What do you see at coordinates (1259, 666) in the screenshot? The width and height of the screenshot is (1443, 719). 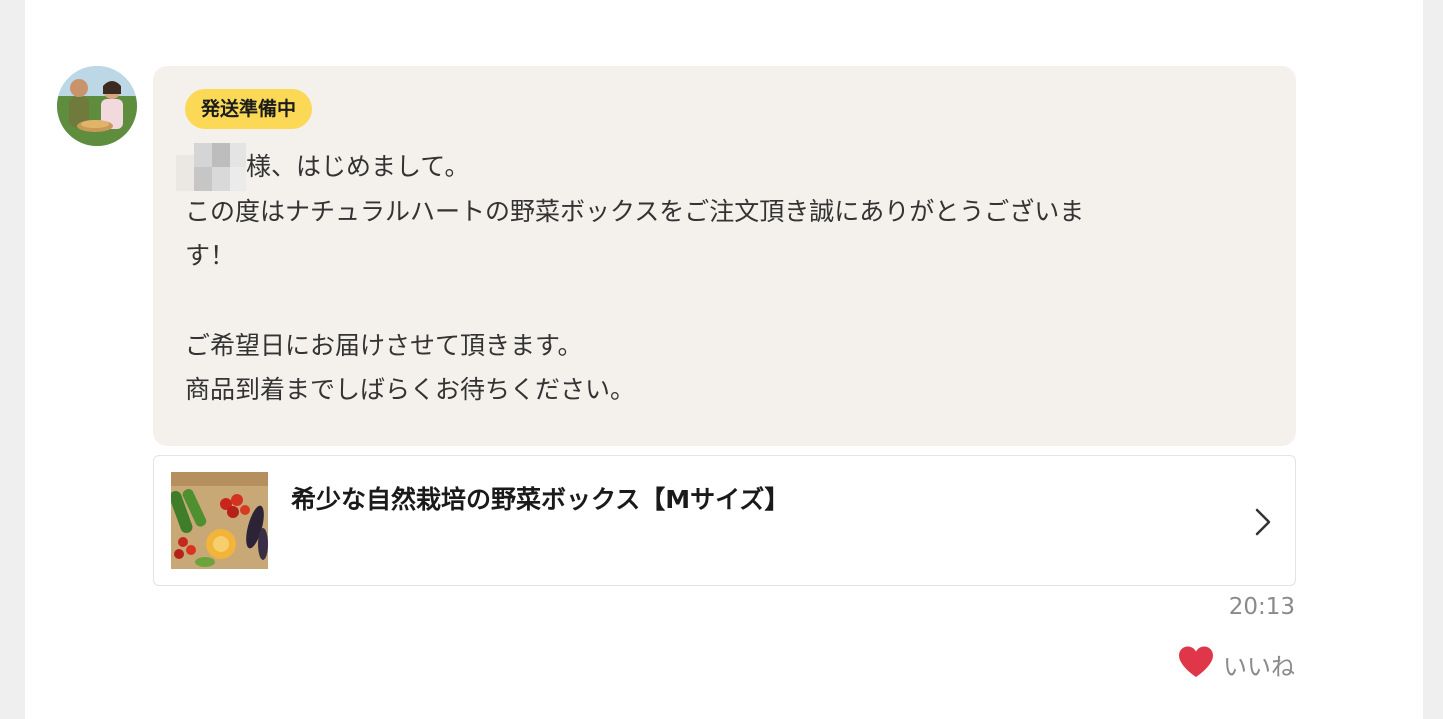 I see `like-label: いいね` at bounding box center [1259, 666].